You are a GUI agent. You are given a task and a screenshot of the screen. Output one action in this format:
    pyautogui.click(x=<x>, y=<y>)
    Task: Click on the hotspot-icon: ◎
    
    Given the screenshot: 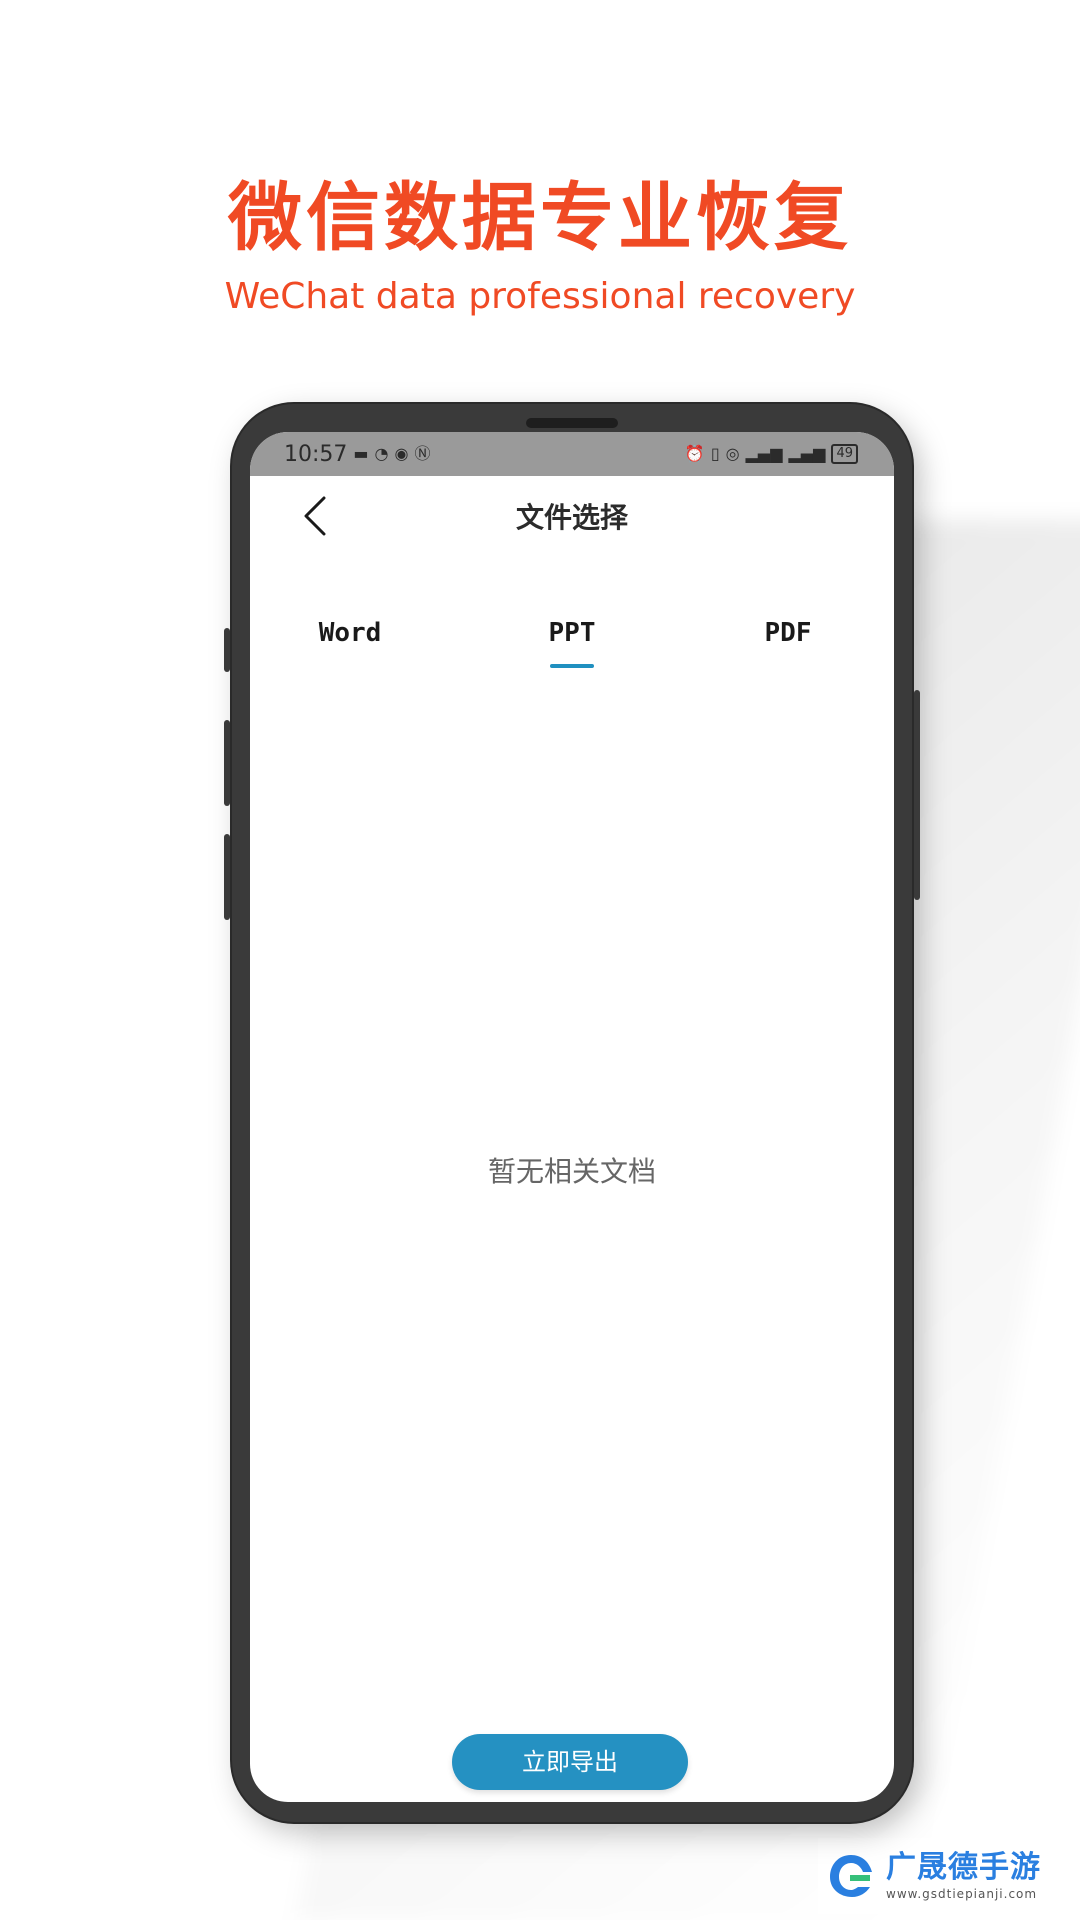 What is the action you would take?
    pyautogui.click(x=732, y=453)
    